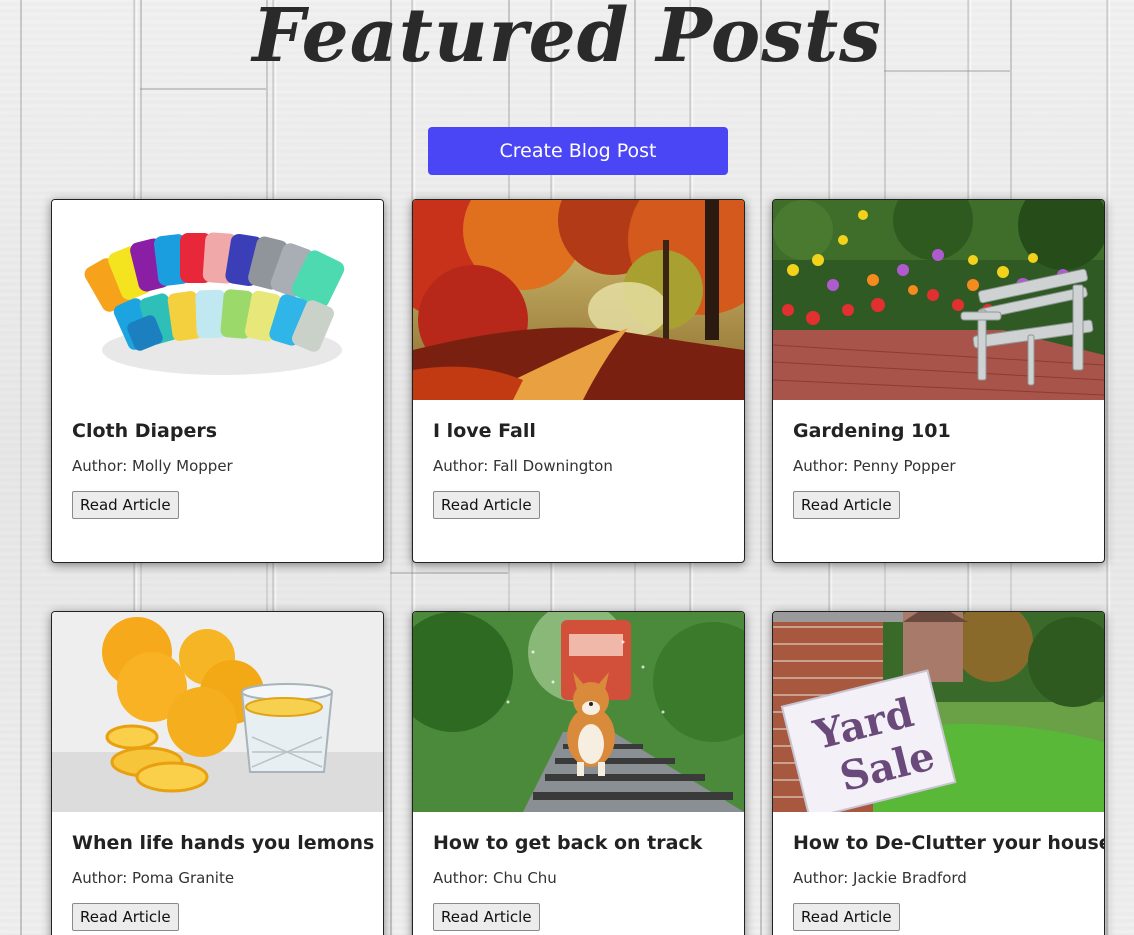 The height and width of the screenshot is (935, 1134). Describe the element at coordinates (948, 431) in the screenshot. I see `post-title: Gardening 101` at that location.